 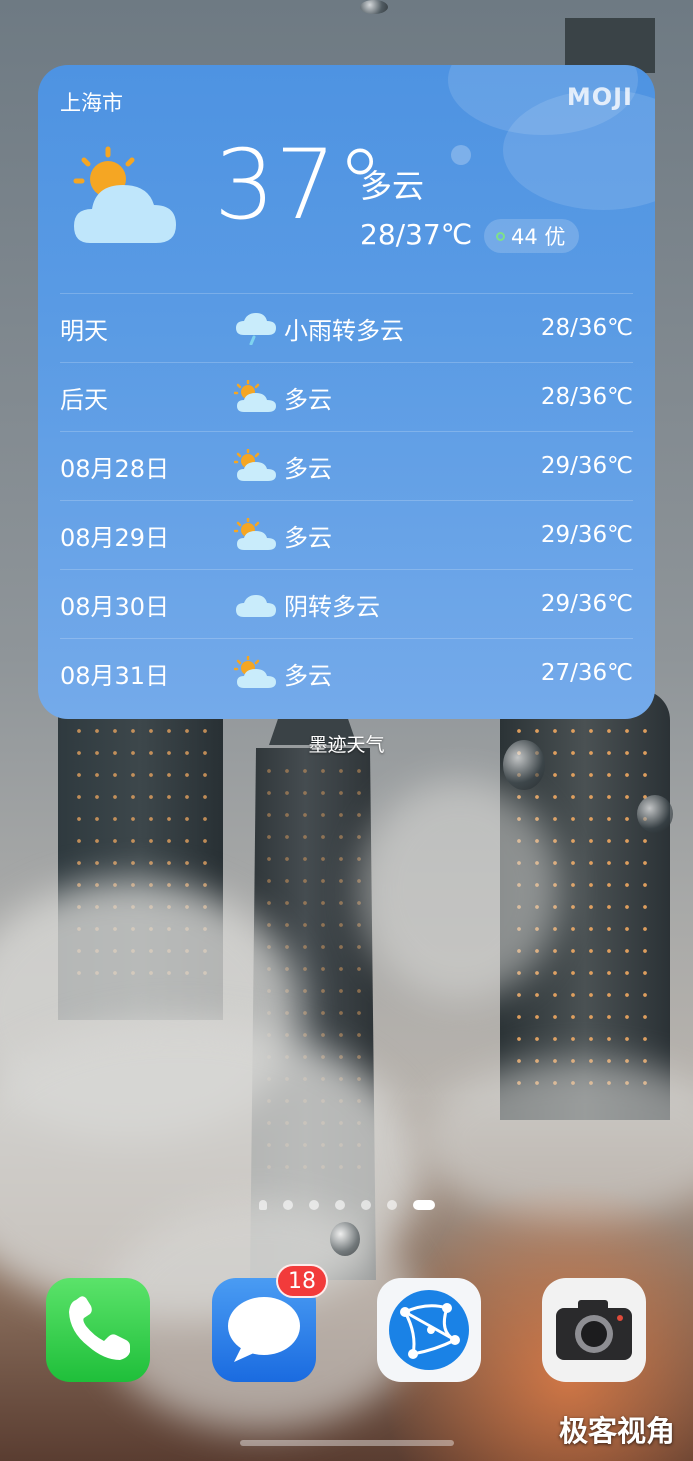 What do you see at coordinates (392, 186) in the screenshot?
I see `current-condition: 多云` at bounding box center [392, 186].